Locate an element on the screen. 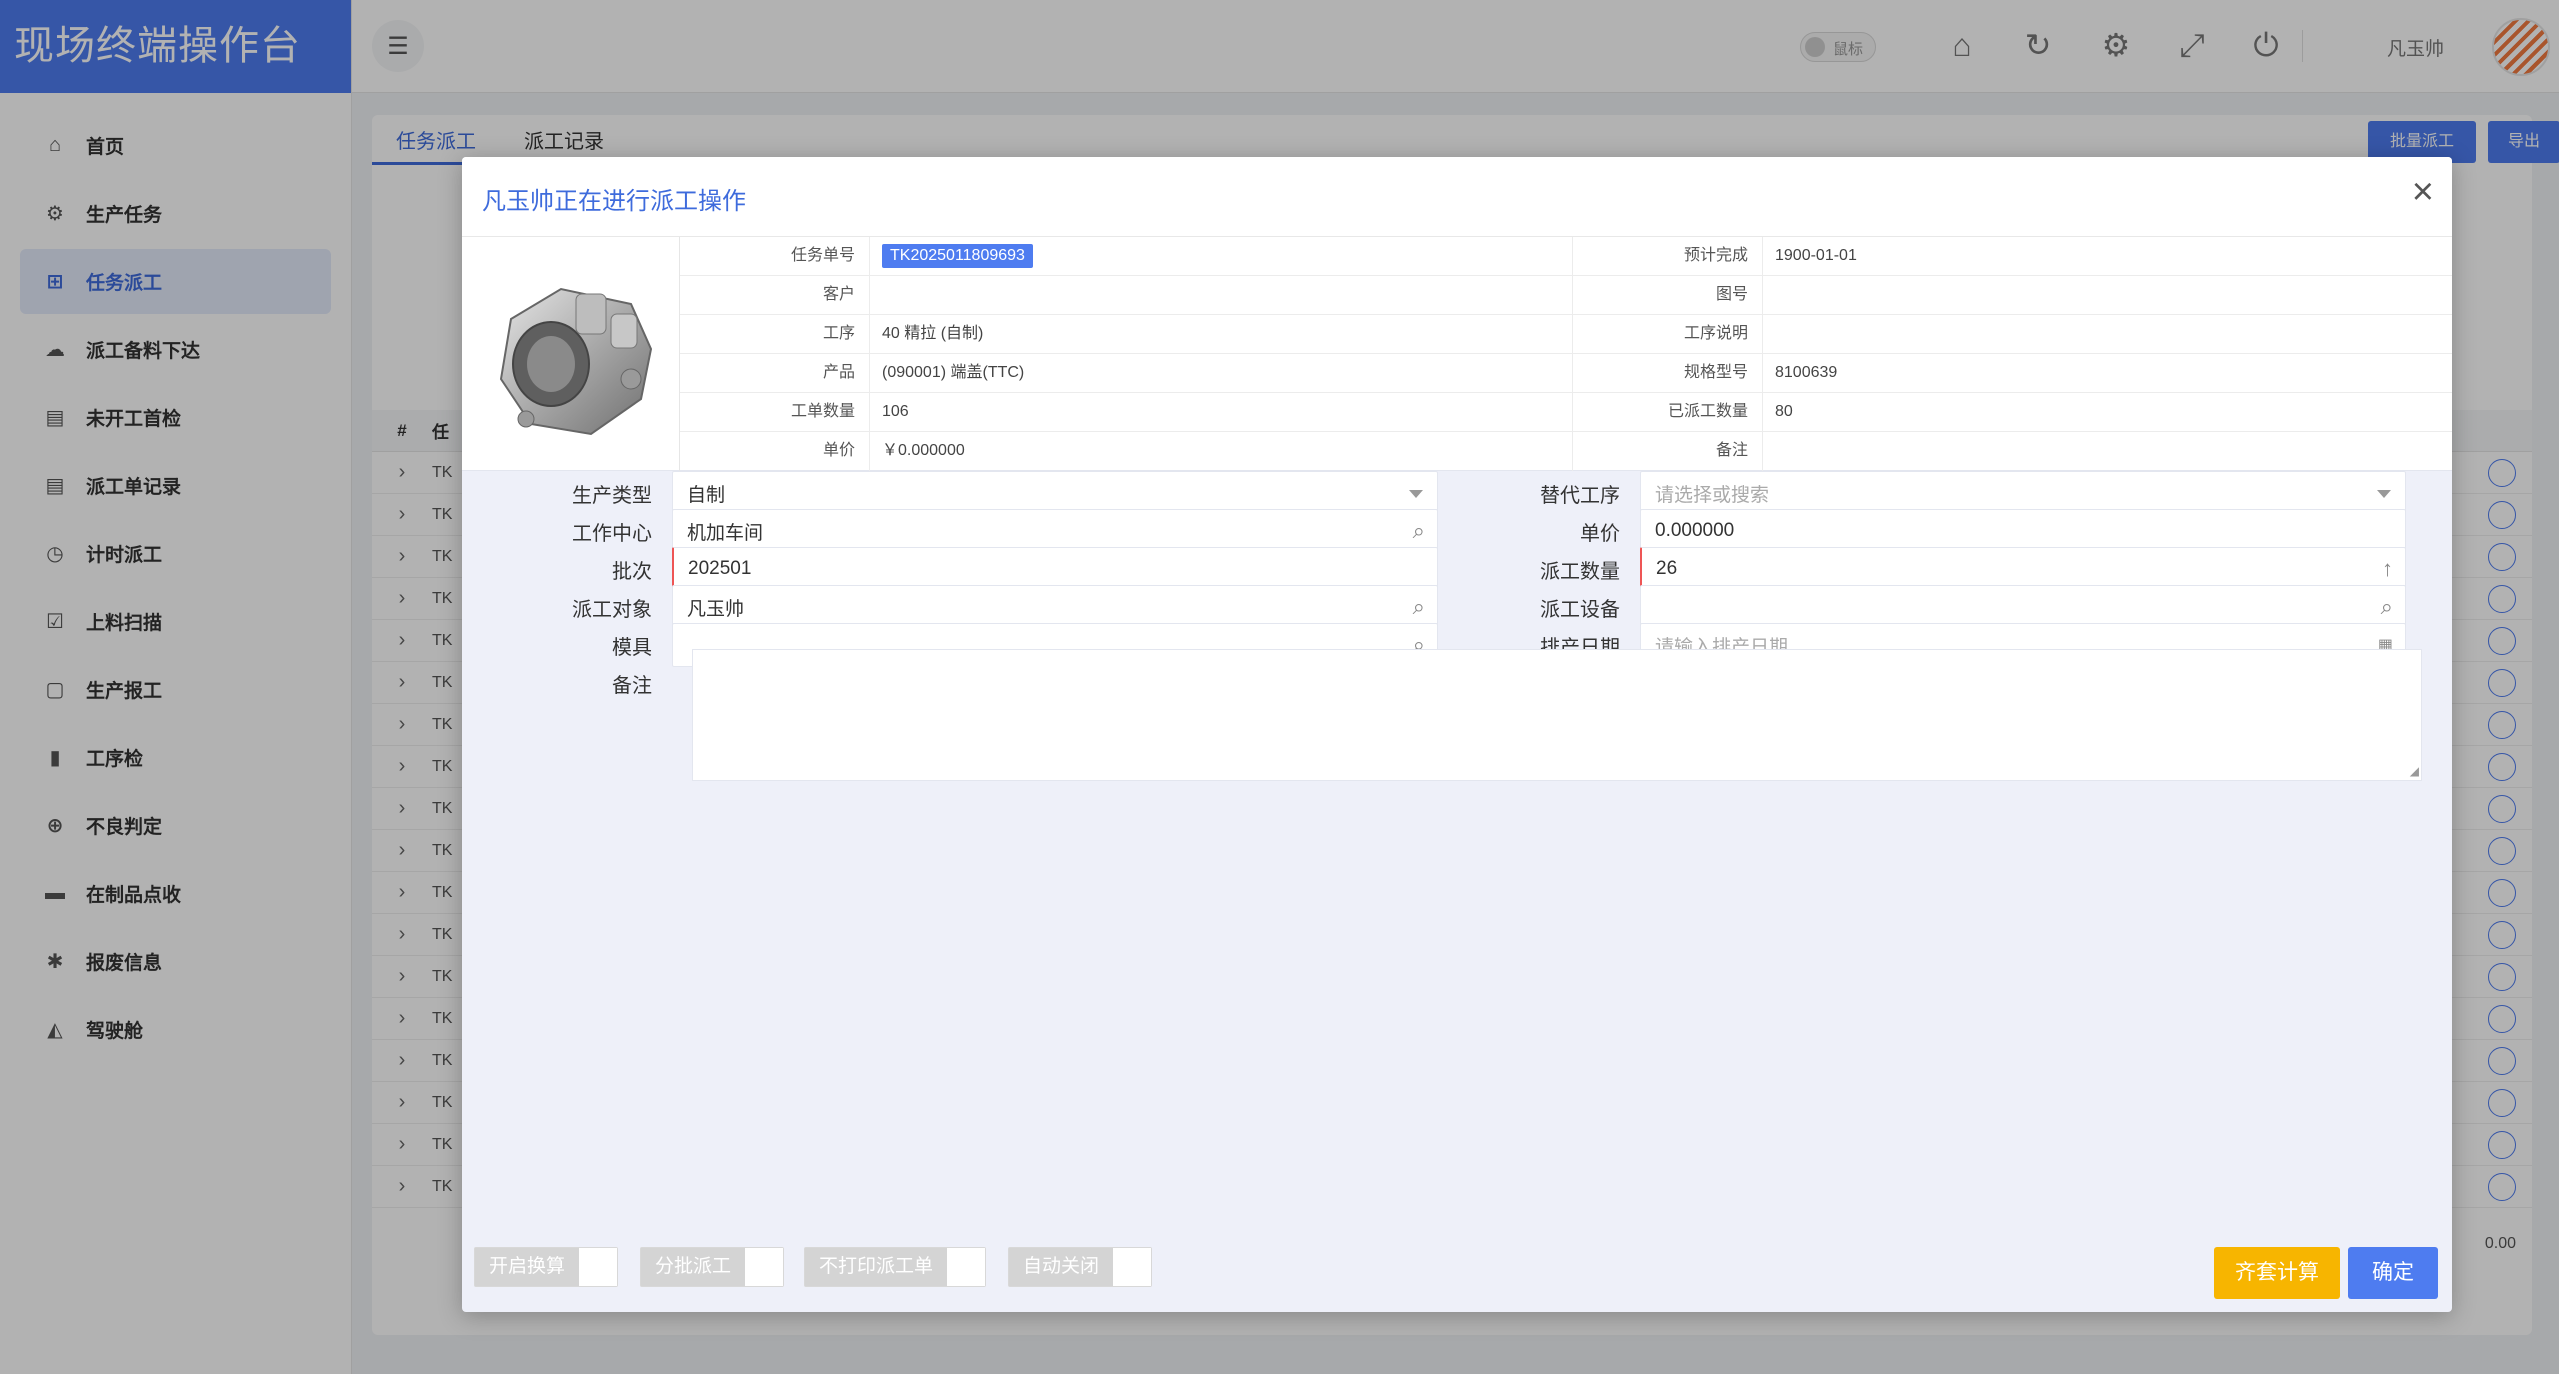 This screenshot has width=2559, height=1374. mold-label: 模具 is located at coordinates (632, 647).